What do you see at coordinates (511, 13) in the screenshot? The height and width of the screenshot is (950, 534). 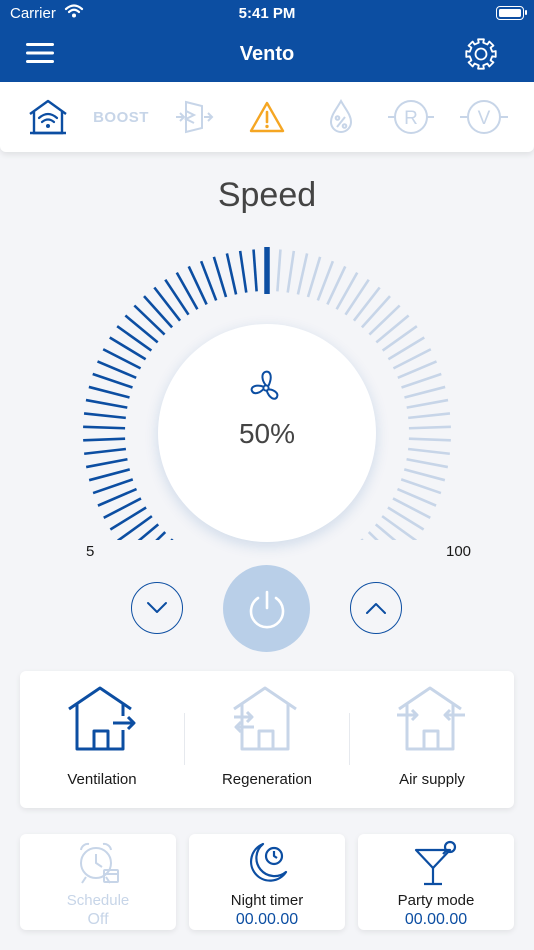 I see `battery-icon` at bounding box center [511, 13].